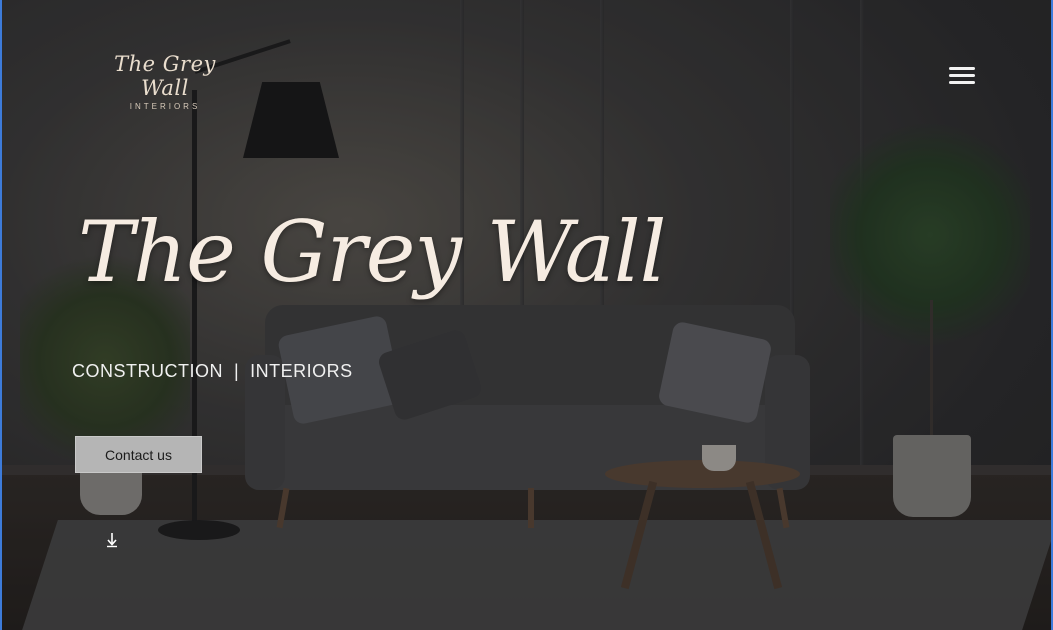 This screenshot has width=1053, height=630. I want to click on site-logo: The Grey Wall INTERIORS, so click(165, 81).